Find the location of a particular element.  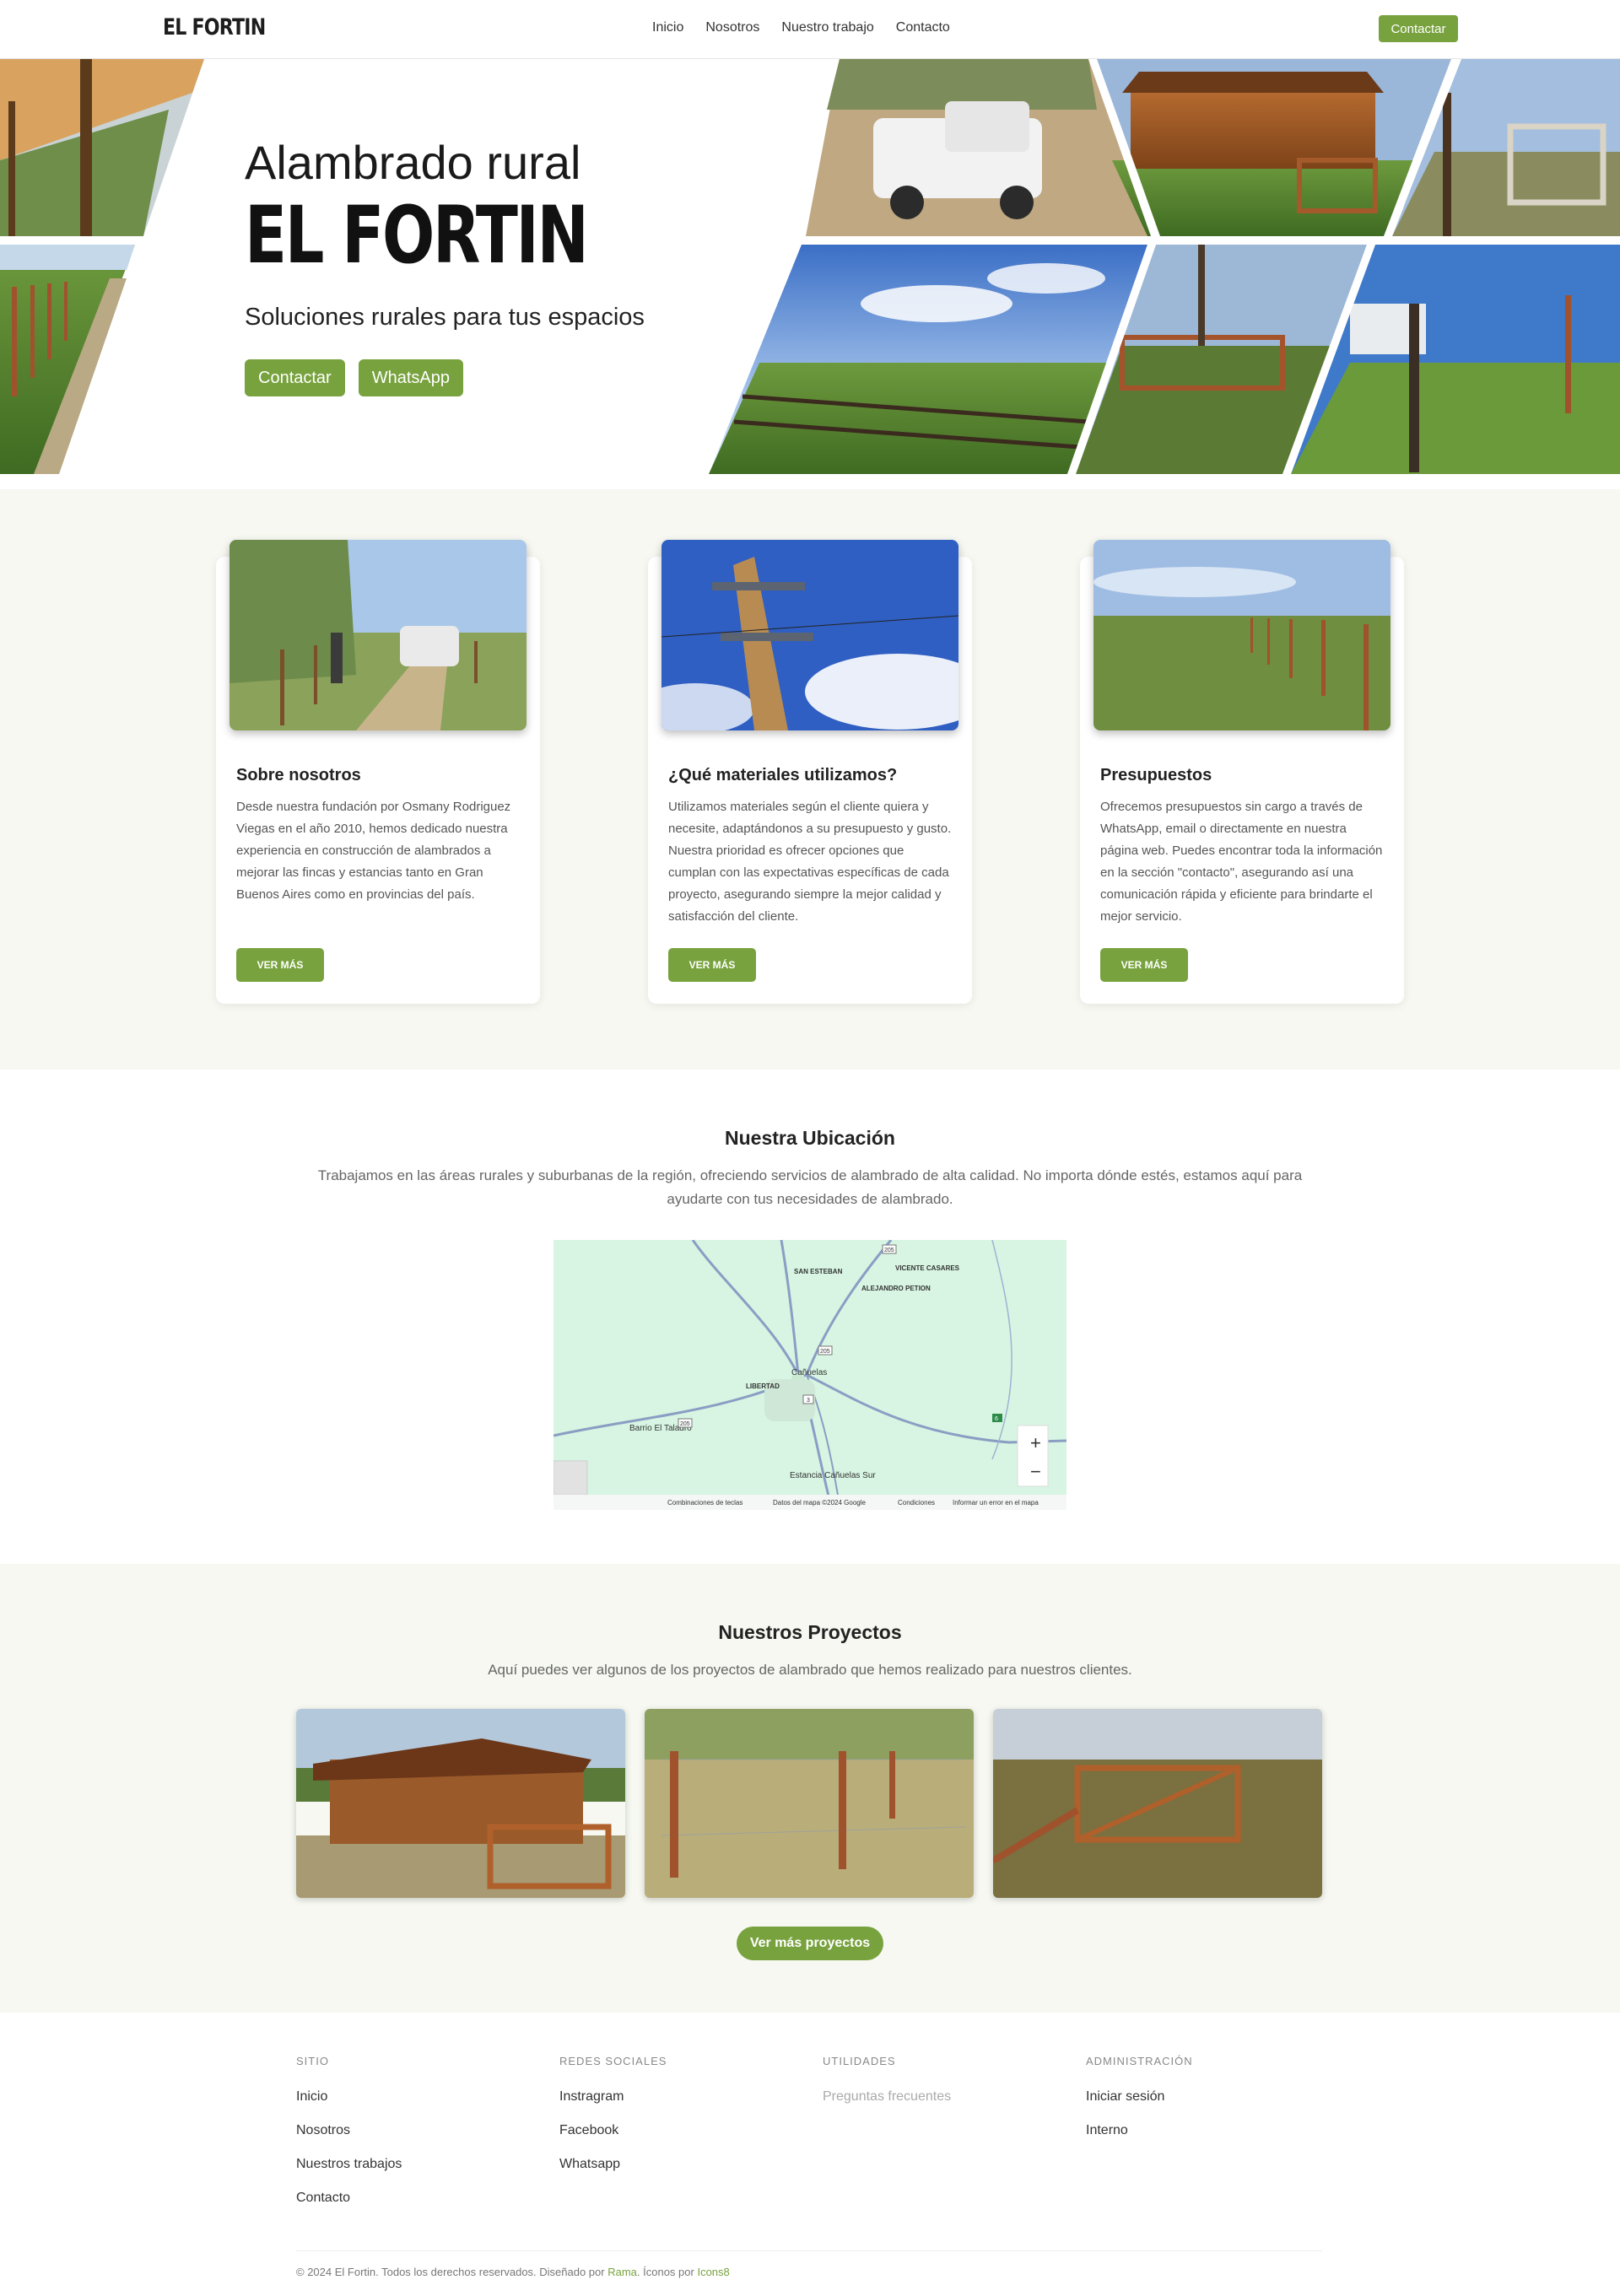

footer-link-inicio: Inicio is located at coordinates (349, 2097).